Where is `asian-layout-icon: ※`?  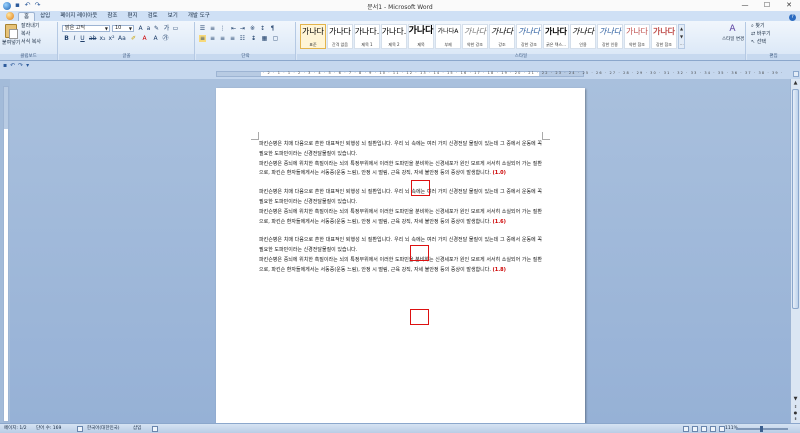
asian-layout-icon: ※ is located at coordinates (252, 28).